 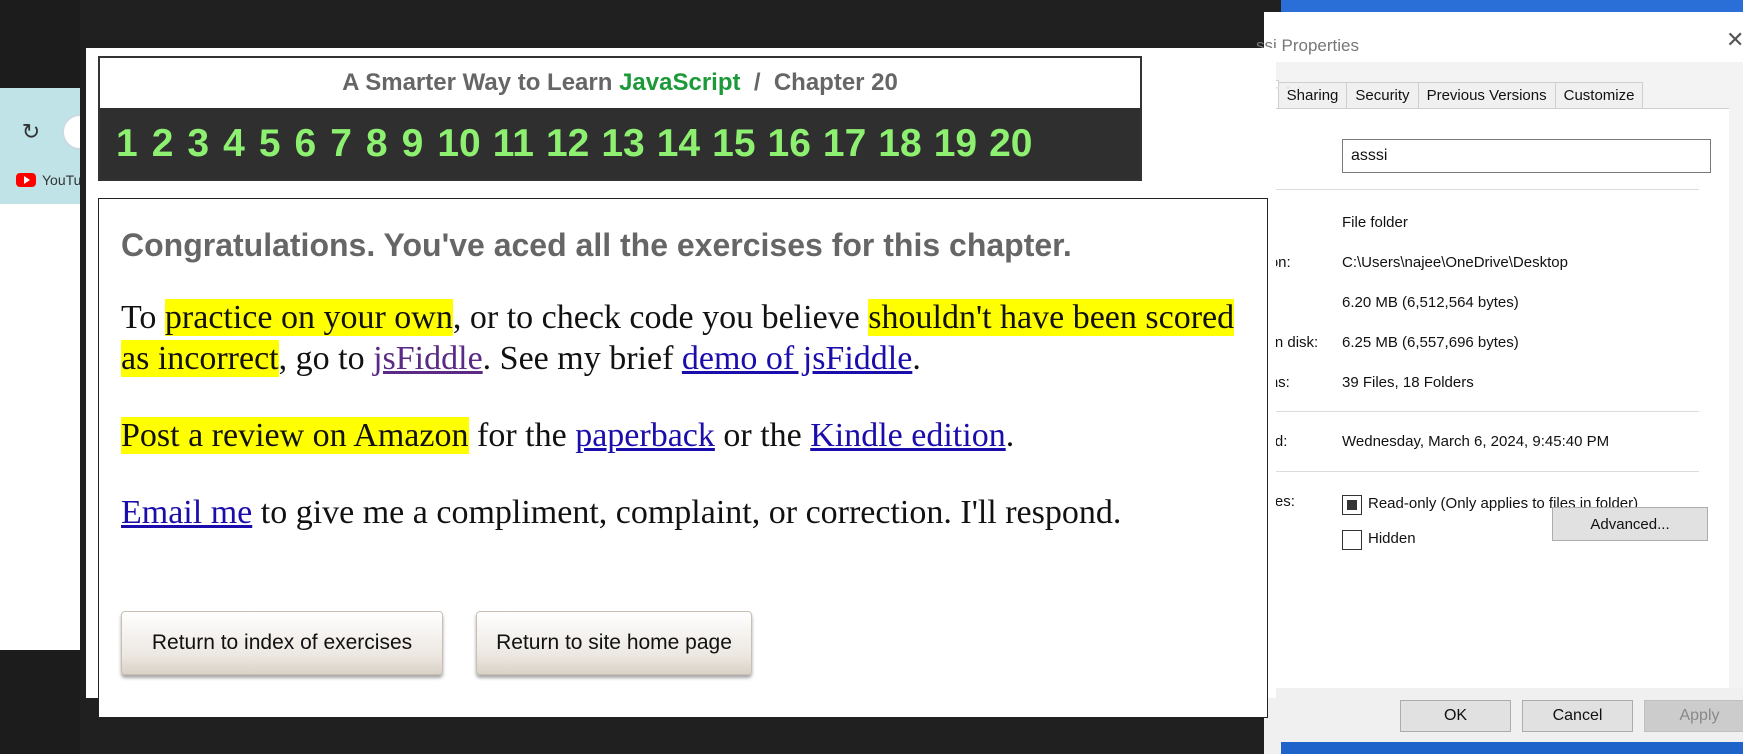 I want to click on chapter-link-15: 15, so click(x=733, y=144).